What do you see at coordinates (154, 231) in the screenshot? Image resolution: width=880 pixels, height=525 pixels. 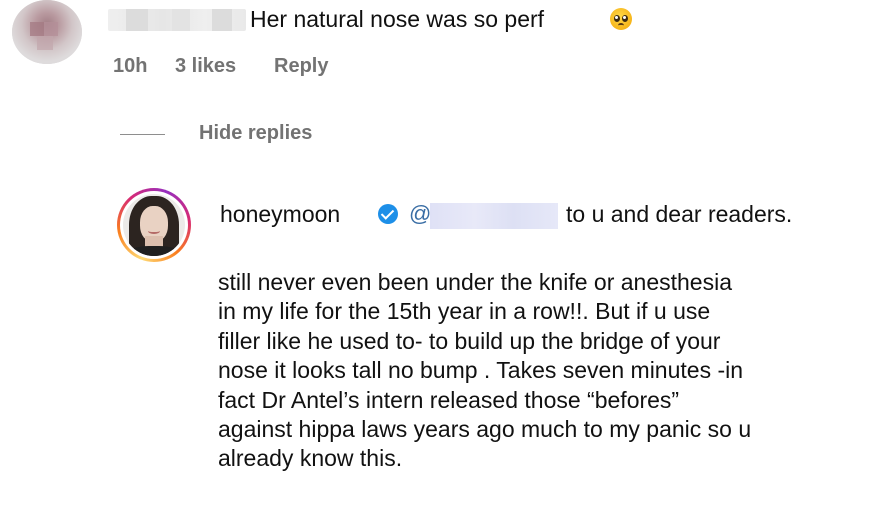 I see `avatar-smile` at bounding box center [154, 231].